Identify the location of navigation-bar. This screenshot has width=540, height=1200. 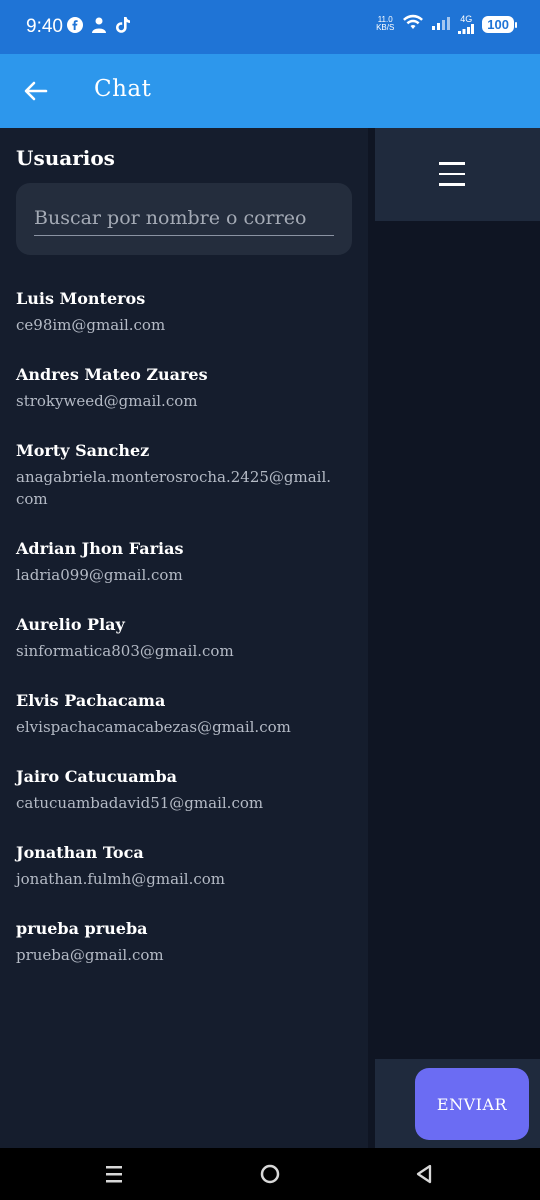
(270, 1174).